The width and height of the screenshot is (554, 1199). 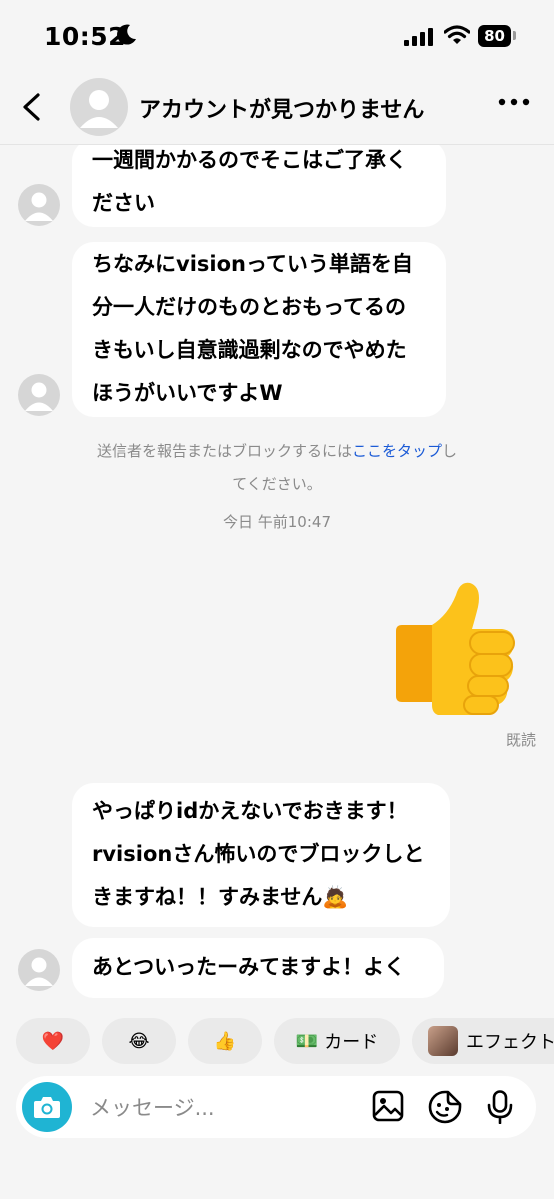 I want to click on thumbs-up-emoji-icon, so click(x=455, y=648).